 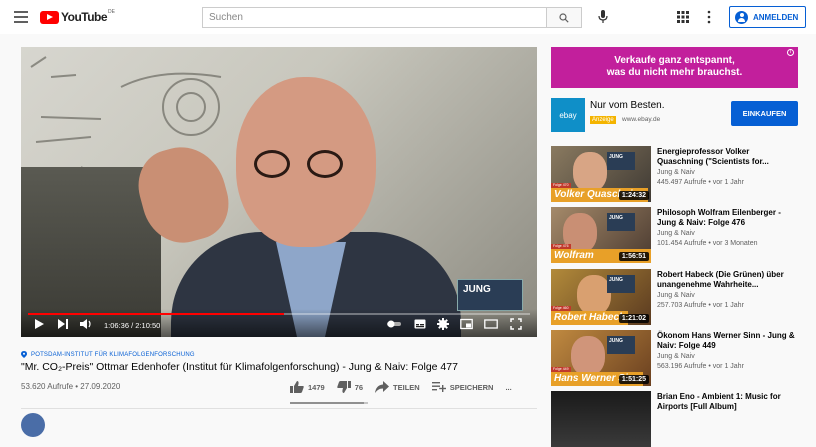 What do you see at coordinates (674, 60) in the screenshot?
I see `ad-line-1: Verkaufe ganz entspannt,` at bounding box center [674, 60].